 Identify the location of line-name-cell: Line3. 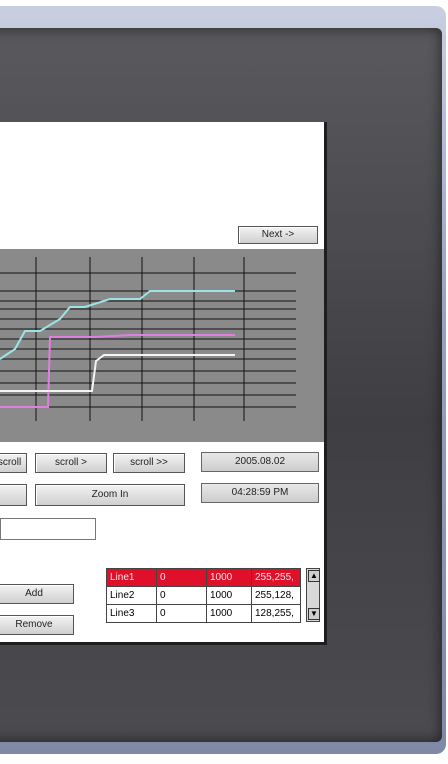
(131, 613).